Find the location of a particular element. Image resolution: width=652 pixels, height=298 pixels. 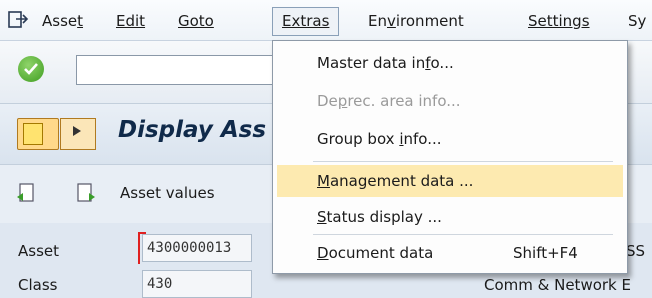

menu-extras: Extras is located at coordinates (306, 21).